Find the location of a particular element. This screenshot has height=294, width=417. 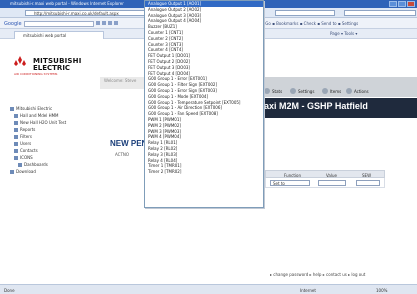

google-search-input is located at coordinates (59, 24).